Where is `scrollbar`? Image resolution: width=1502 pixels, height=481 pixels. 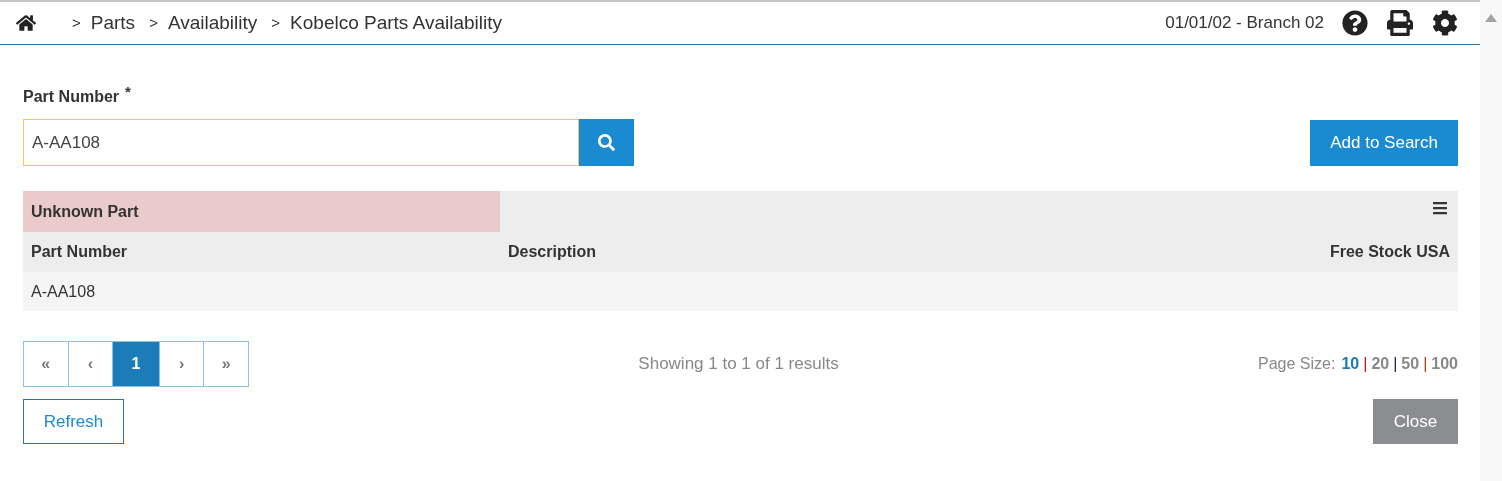 scrollbar is located at coordinates (1491, 240).